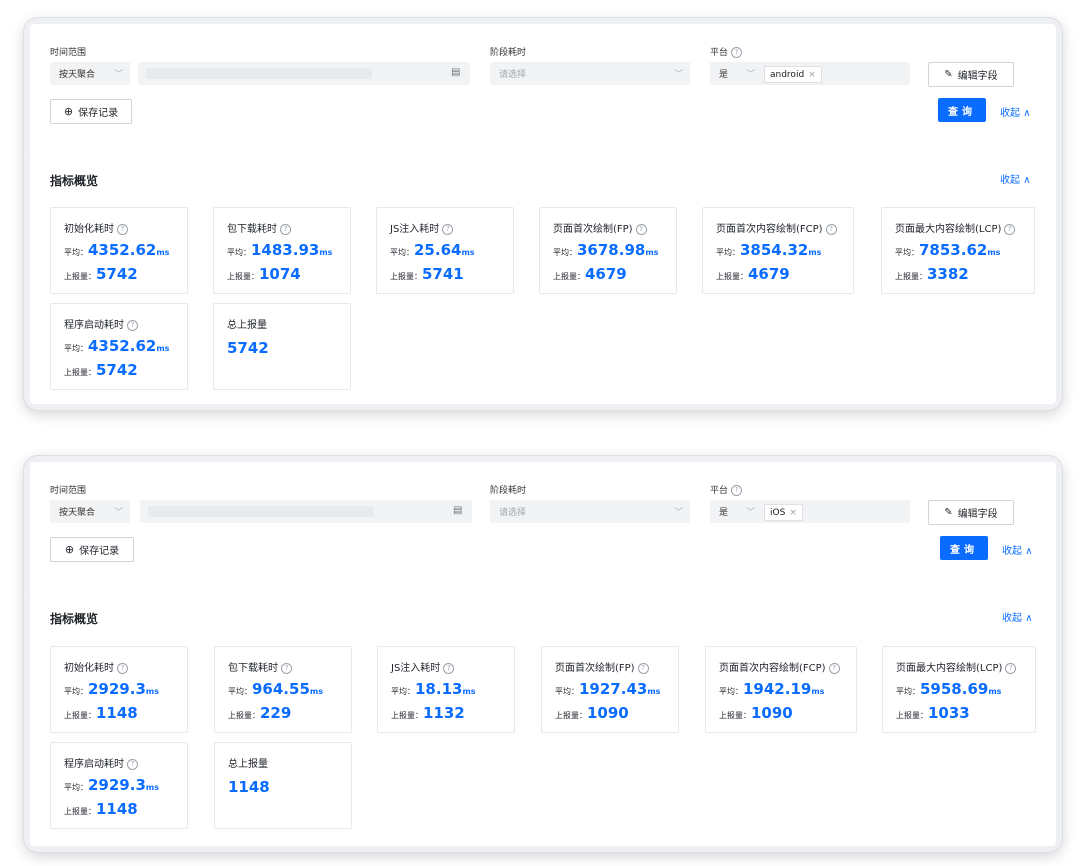 The image size is (1080, 866). What do you see at coordinates (793, 74) in the screenshot?
I see `platform-tag: android ×` at bounding box center [793, 74].